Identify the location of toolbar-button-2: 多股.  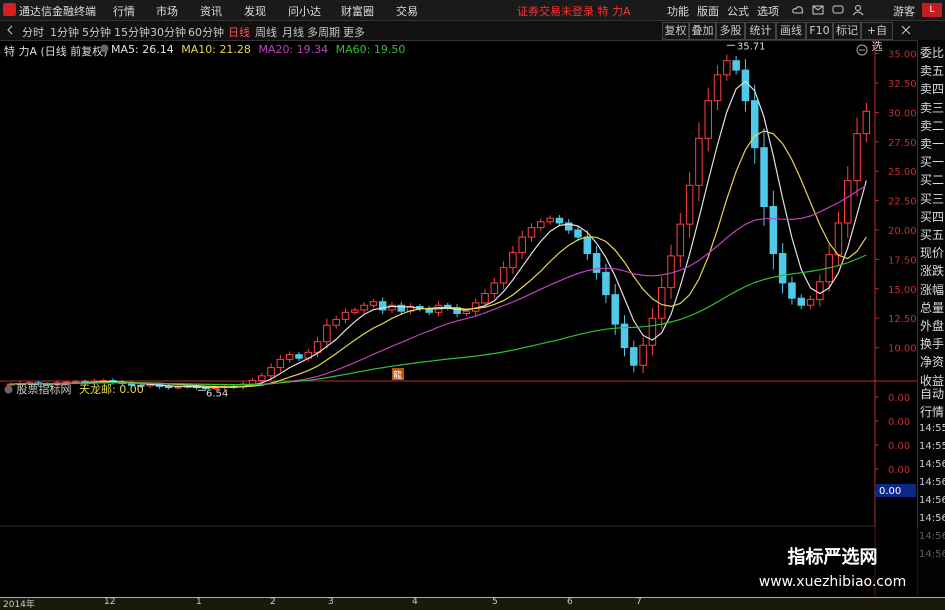
(730, 31).